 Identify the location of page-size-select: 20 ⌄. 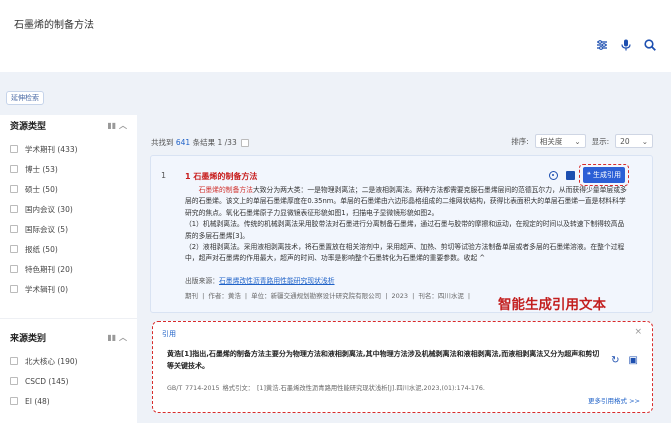
(634, 141).